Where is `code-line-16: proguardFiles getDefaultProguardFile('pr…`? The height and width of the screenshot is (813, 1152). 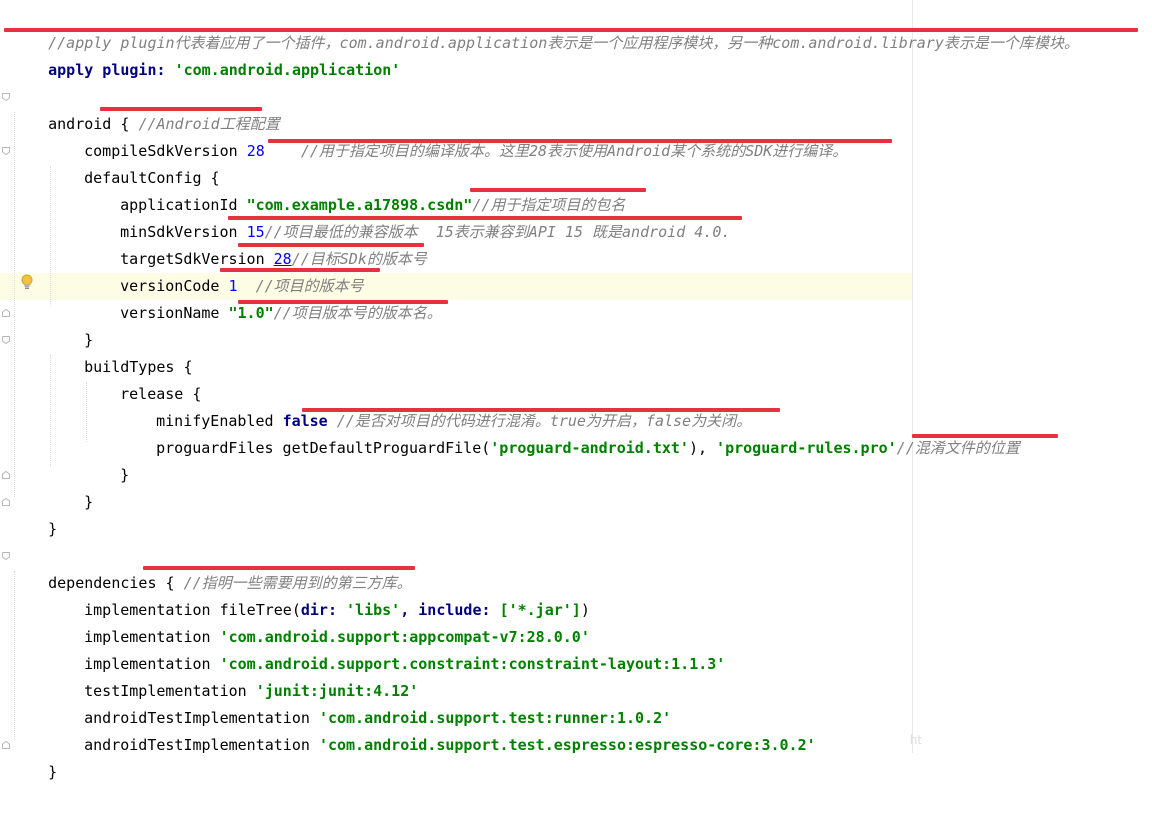
code-line-16: proguardFiles getDefaultProguardFile('pr… is located at coordinates (570, 432).